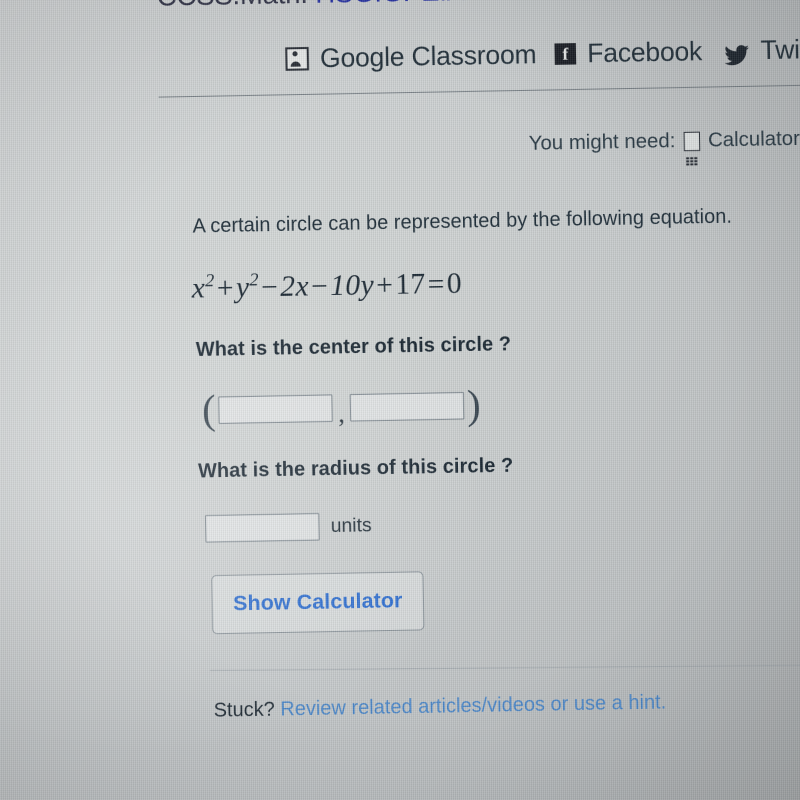 The image size is (800, 800). What do you see at coordinates (384, 285) in the screenshot?
I see `equation-plus-2: +` at bounding box center [384, 285].